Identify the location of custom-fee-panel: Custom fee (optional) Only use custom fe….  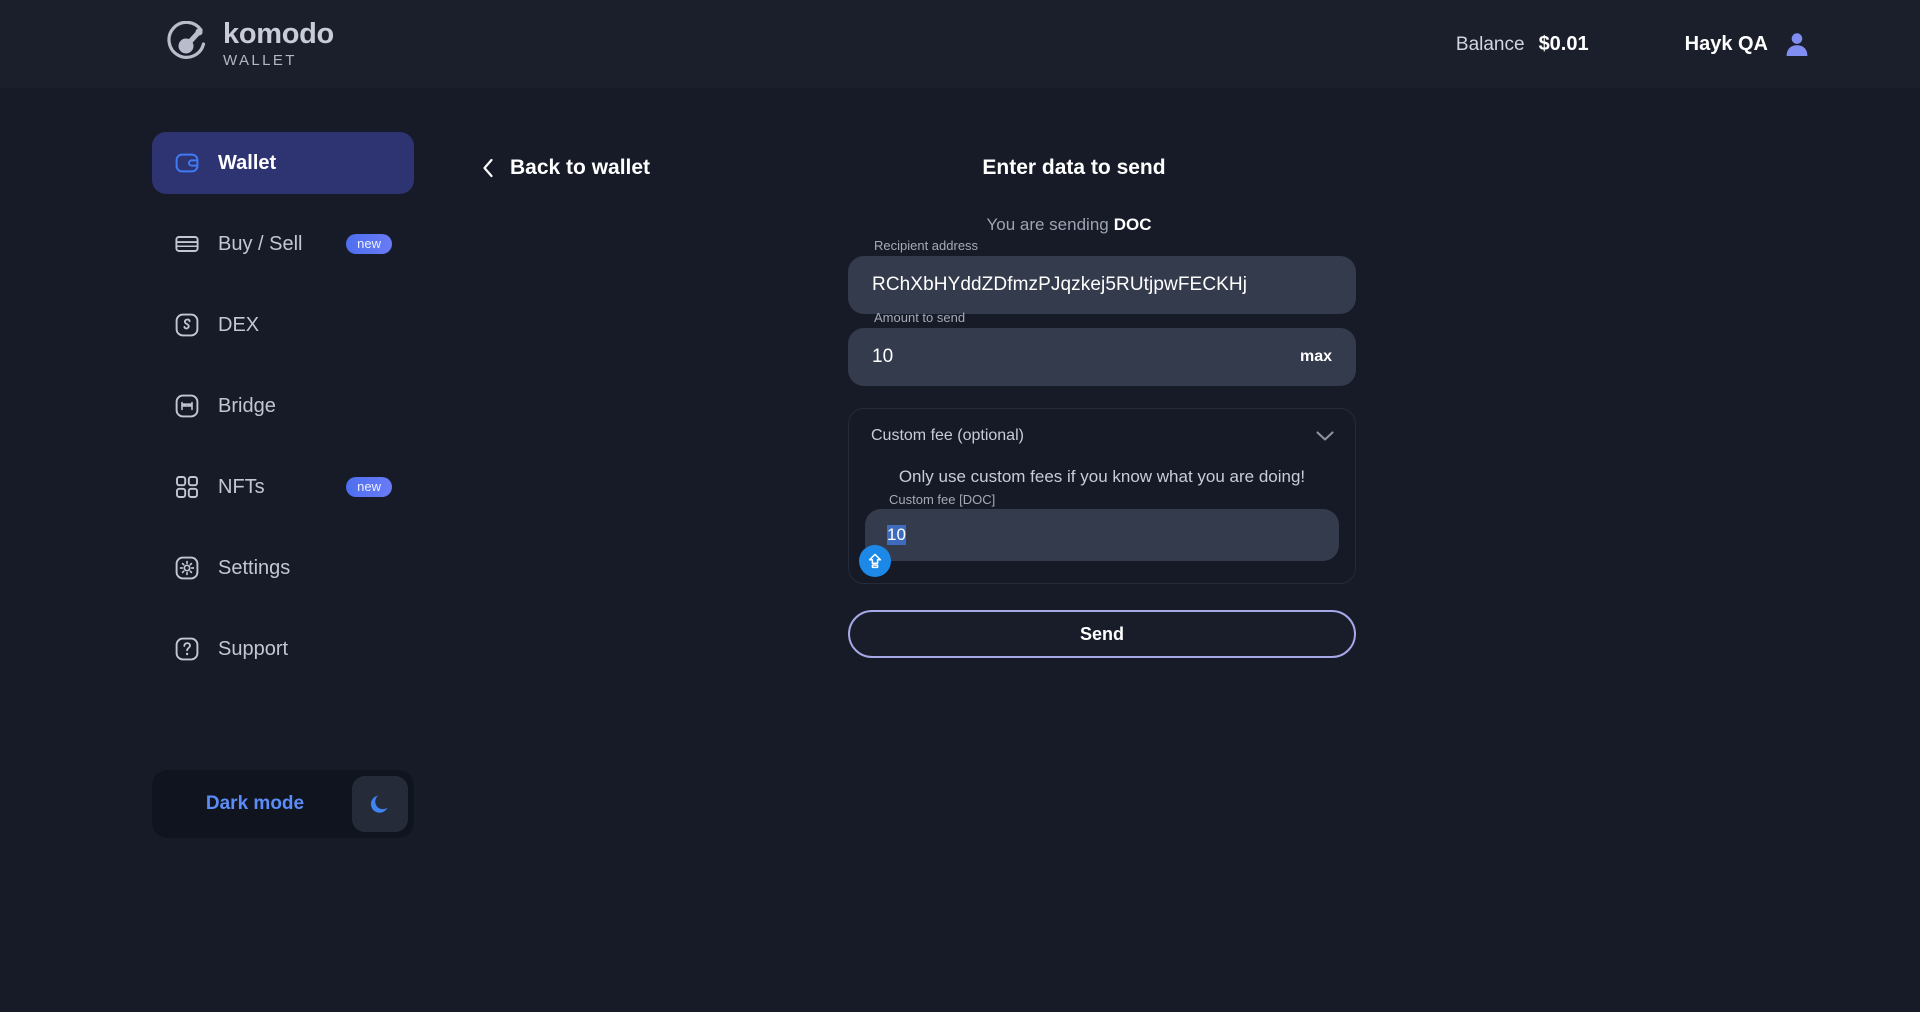
(1102, 496).